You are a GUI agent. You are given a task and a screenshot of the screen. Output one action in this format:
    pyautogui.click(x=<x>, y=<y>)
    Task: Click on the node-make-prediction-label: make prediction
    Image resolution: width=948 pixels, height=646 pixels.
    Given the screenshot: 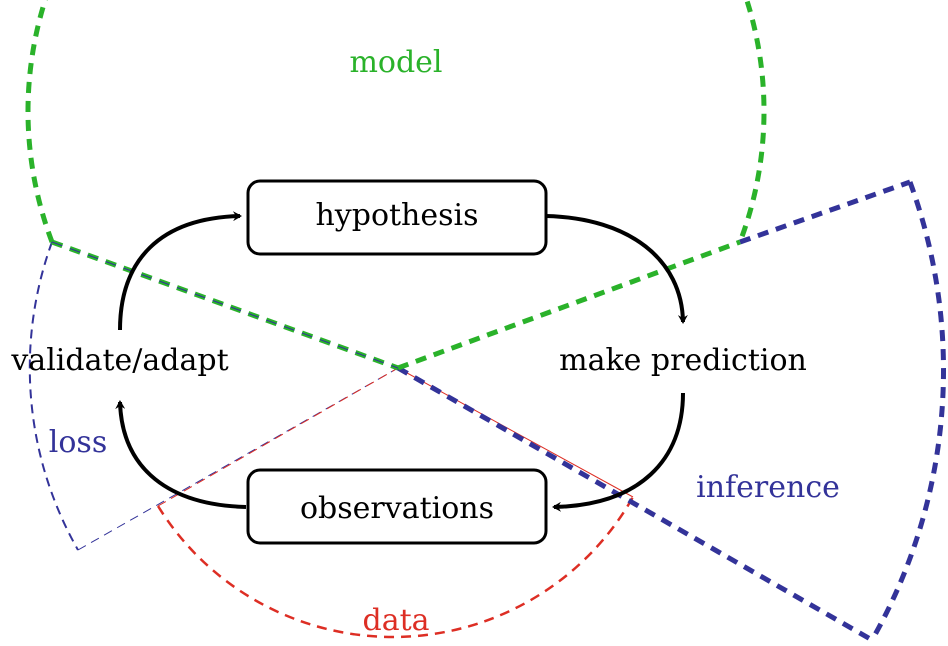 What is the action you would take?
    pyautogui.click(x=683, y=360)
    